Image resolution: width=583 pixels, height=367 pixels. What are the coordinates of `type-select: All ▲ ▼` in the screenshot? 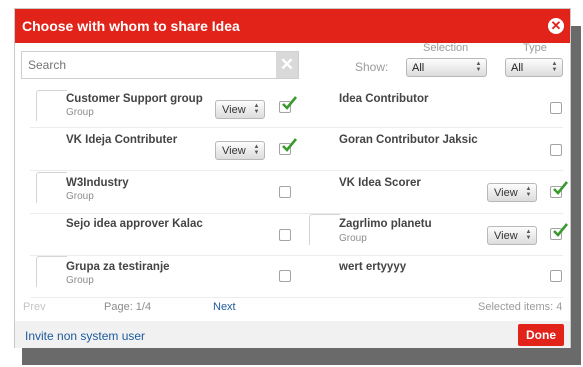 It's located at (534, 67).